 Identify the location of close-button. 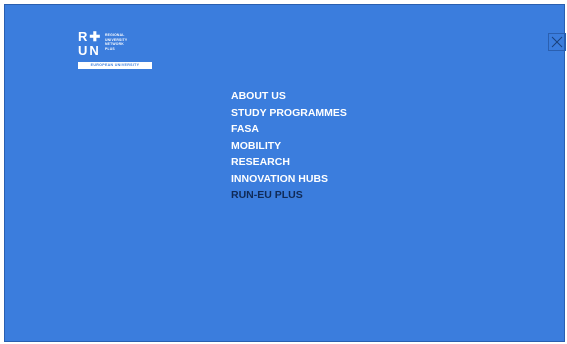
(557, 42).